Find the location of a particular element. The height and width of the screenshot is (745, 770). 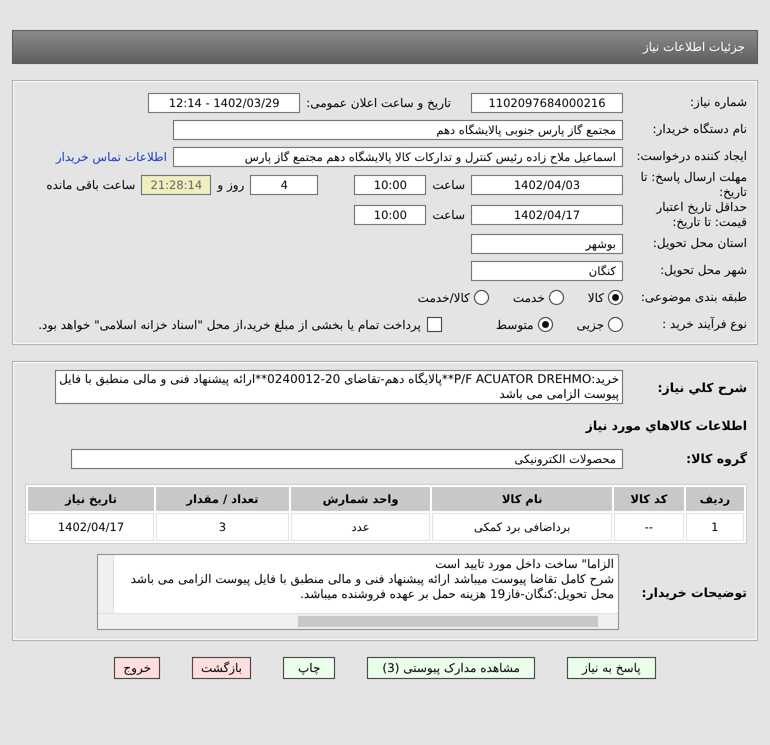

field-label: ساعت باقی مانده is located at coordinates (91, 185).